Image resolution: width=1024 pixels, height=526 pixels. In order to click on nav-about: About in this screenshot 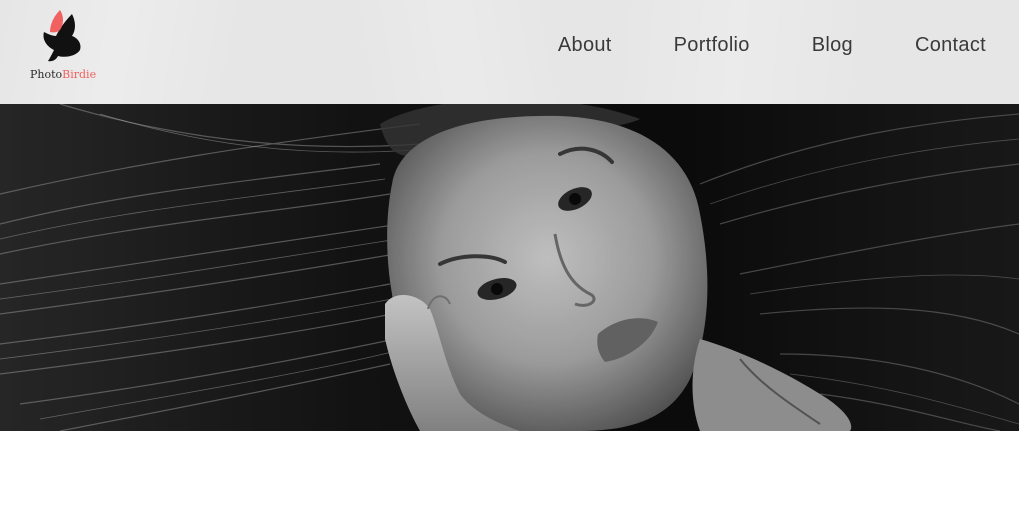, I will do `click(585, 45)`.